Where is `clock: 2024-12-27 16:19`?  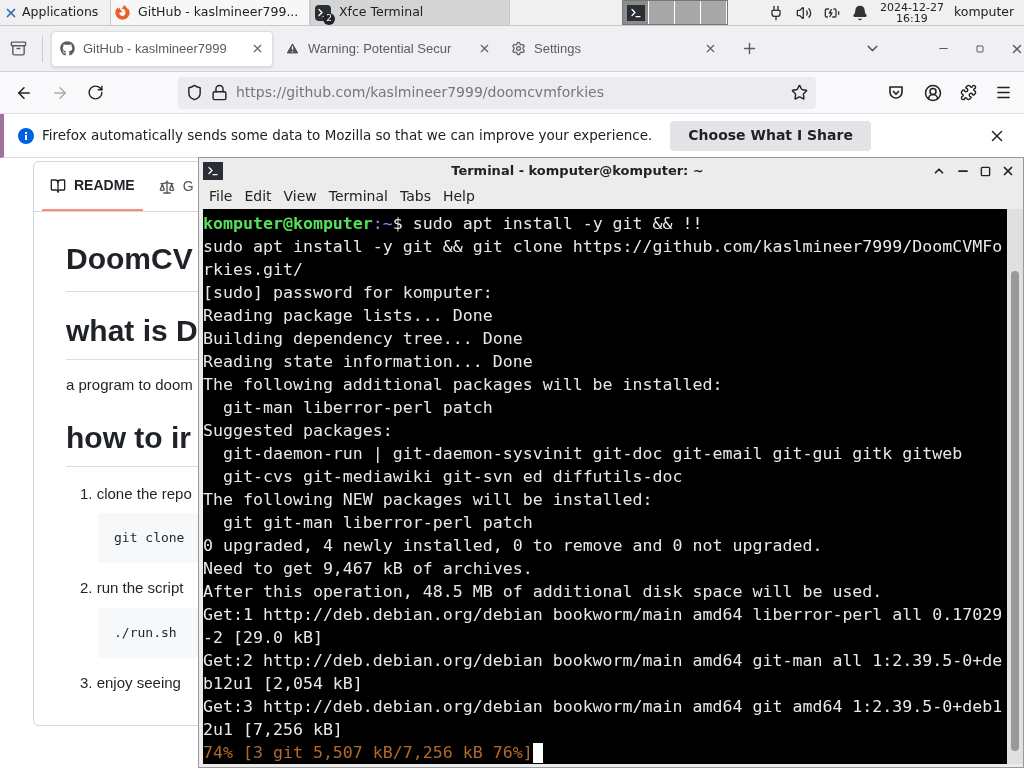 clock: 2024-12-27 16:19 is located at coordinates (912, 12).